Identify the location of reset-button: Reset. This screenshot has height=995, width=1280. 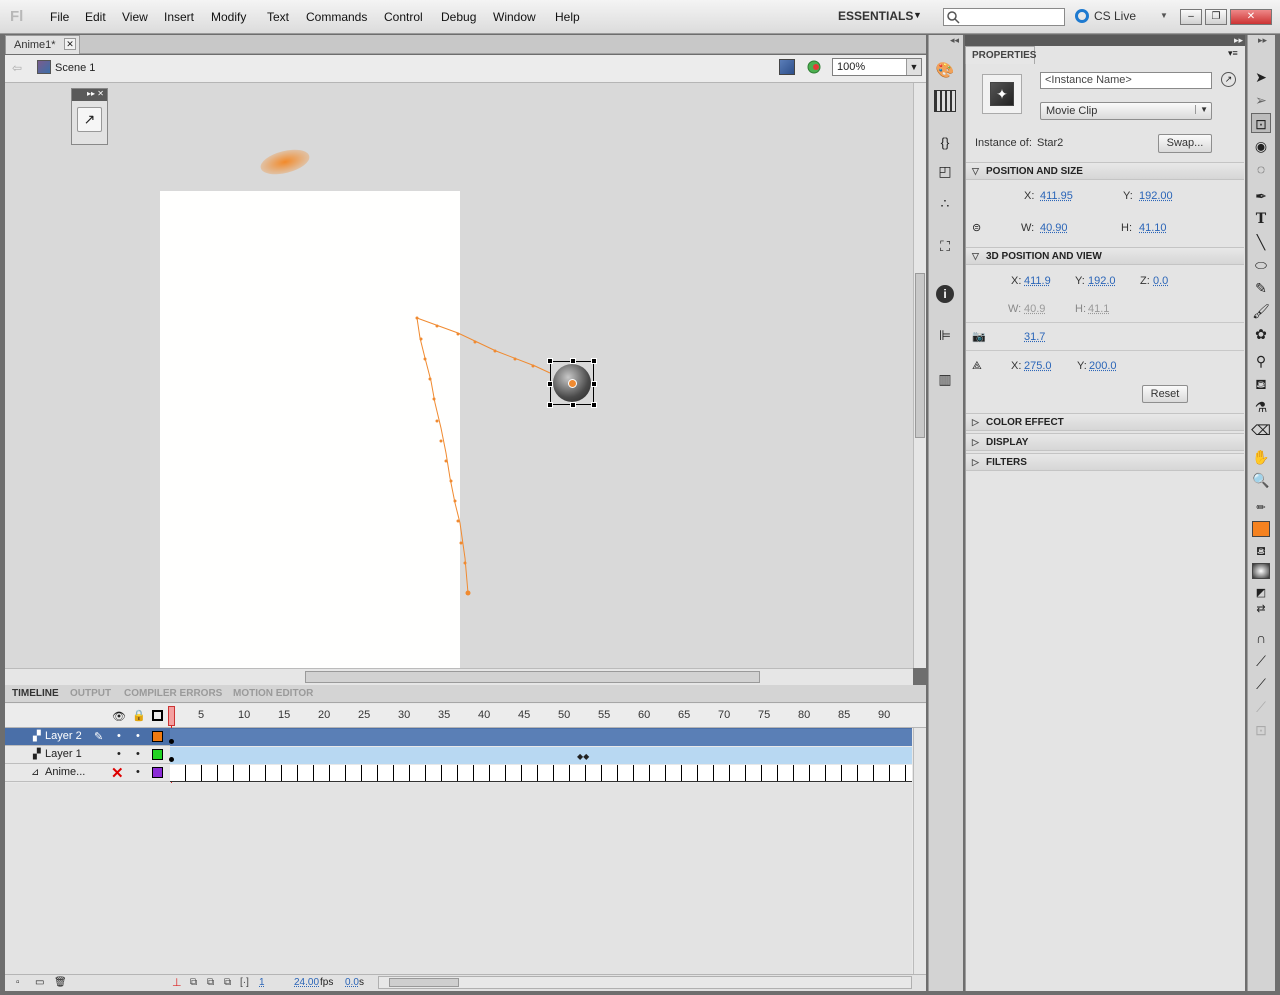
(1165, 394).